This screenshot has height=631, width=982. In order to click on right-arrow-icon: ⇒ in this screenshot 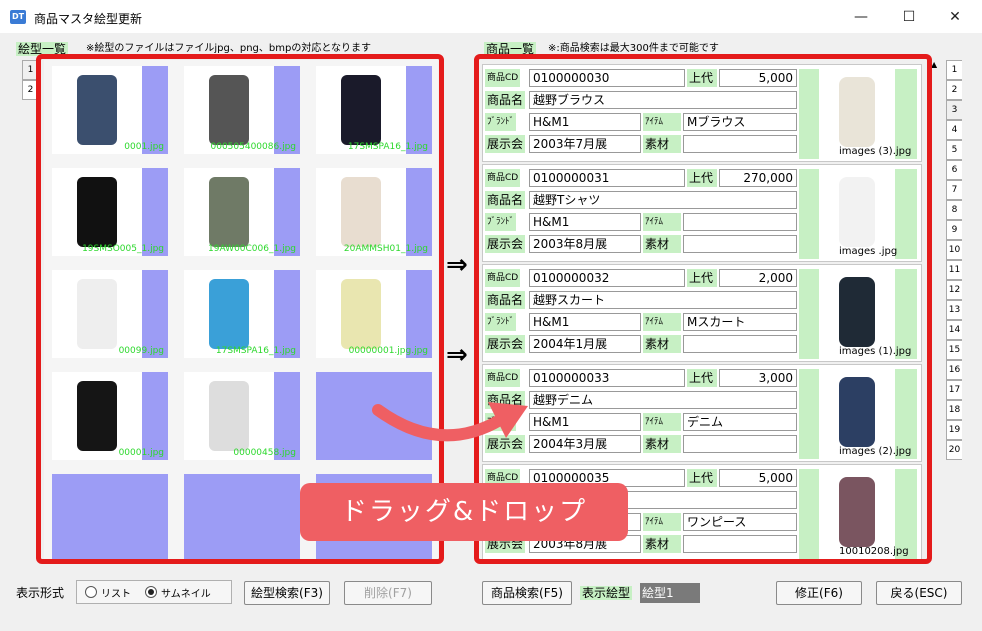, I will do `click(457, 355)`.